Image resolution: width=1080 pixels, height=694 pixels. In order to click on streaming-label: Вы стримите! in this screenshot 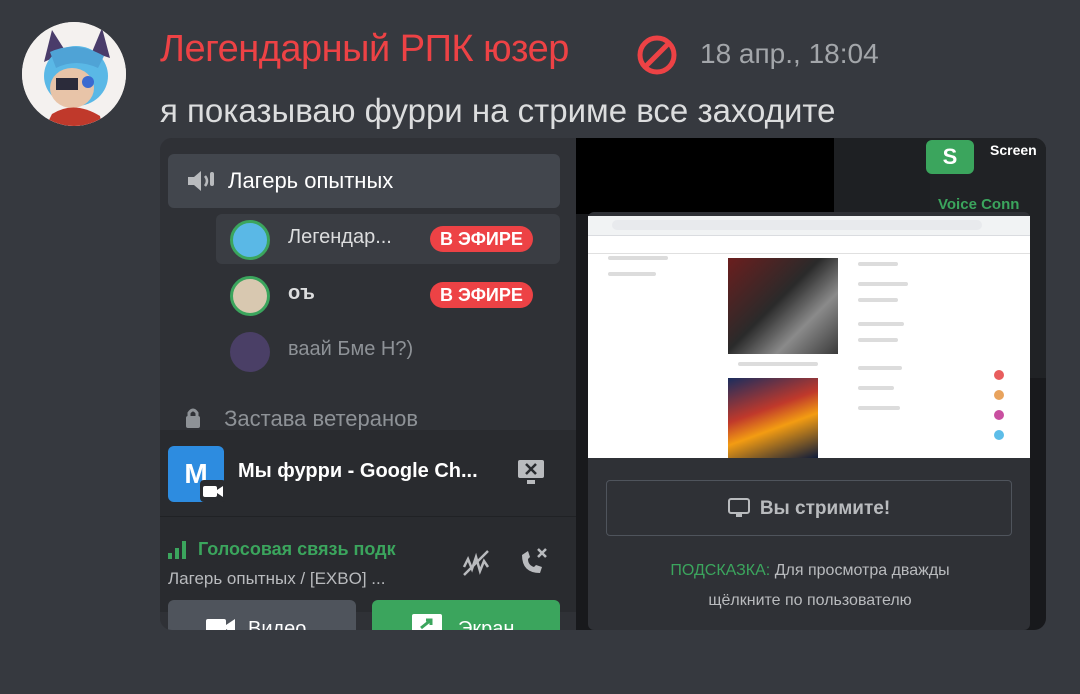, I will do `click(825, 508)`.